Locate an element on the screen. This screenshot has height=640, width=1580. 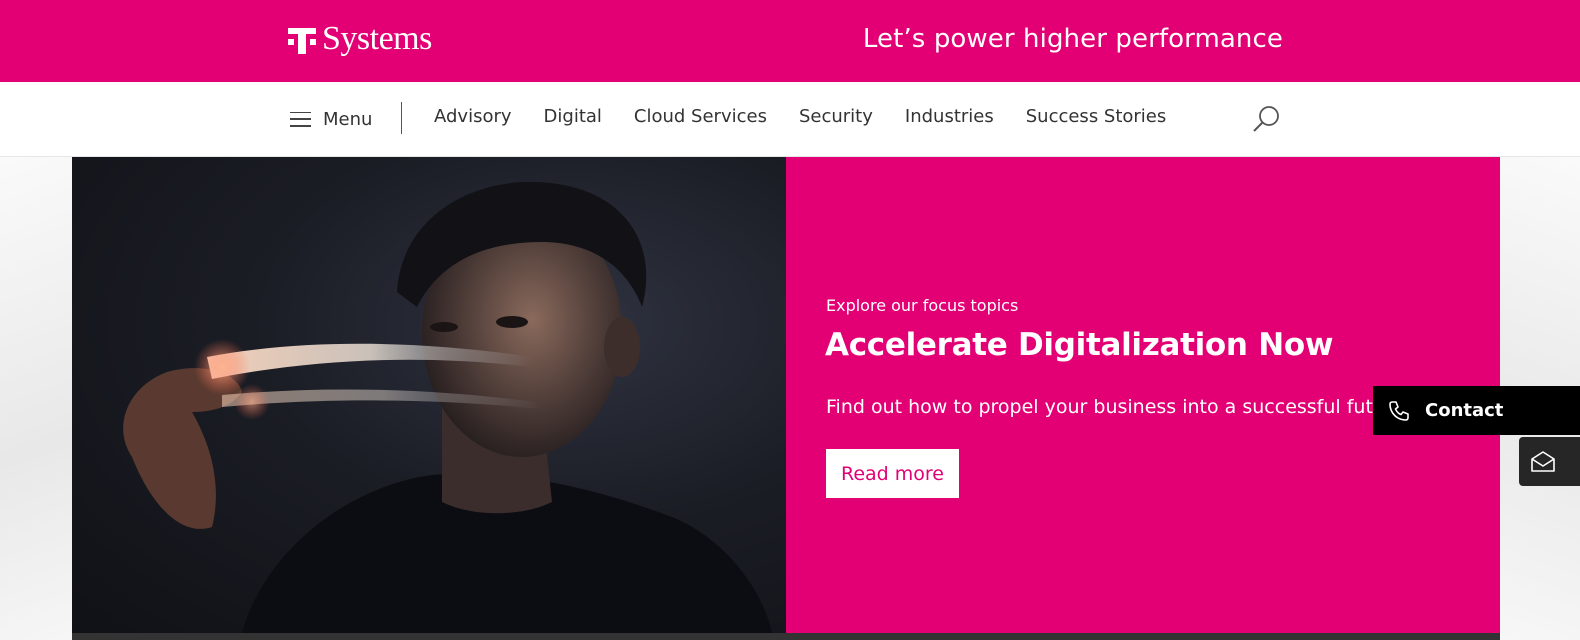
menu-label: Menu is located at coordinates (348, 119).